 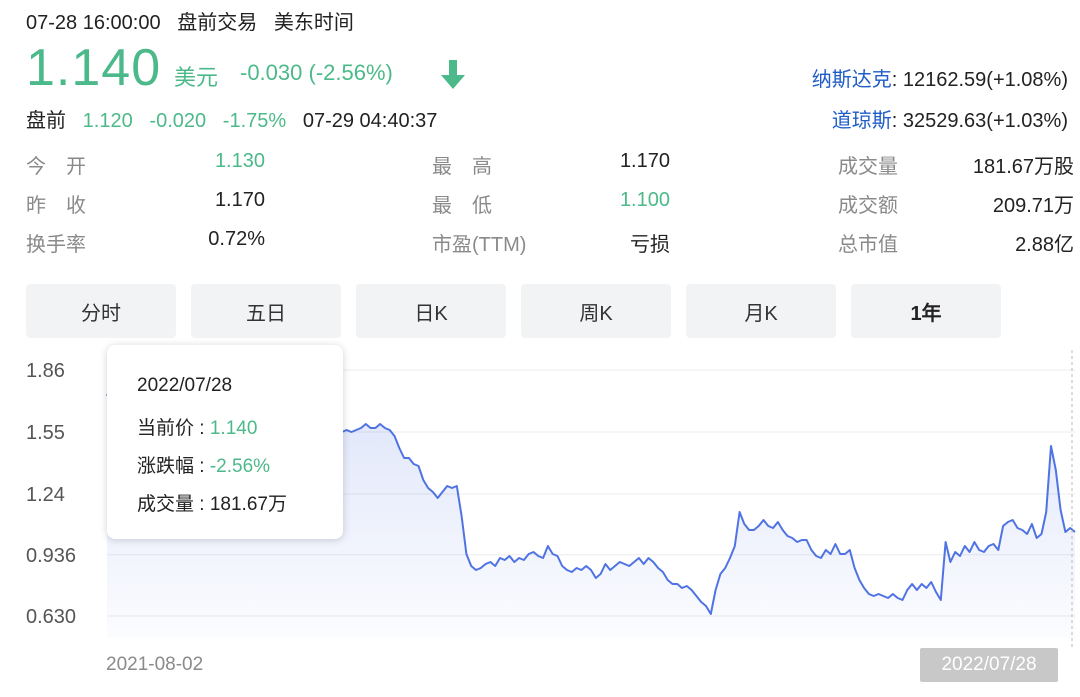 What do you see at coordinates (239, 161) in the screenshot?
I see `stat-open-value: 1.130` at bounding box center [239, 161].